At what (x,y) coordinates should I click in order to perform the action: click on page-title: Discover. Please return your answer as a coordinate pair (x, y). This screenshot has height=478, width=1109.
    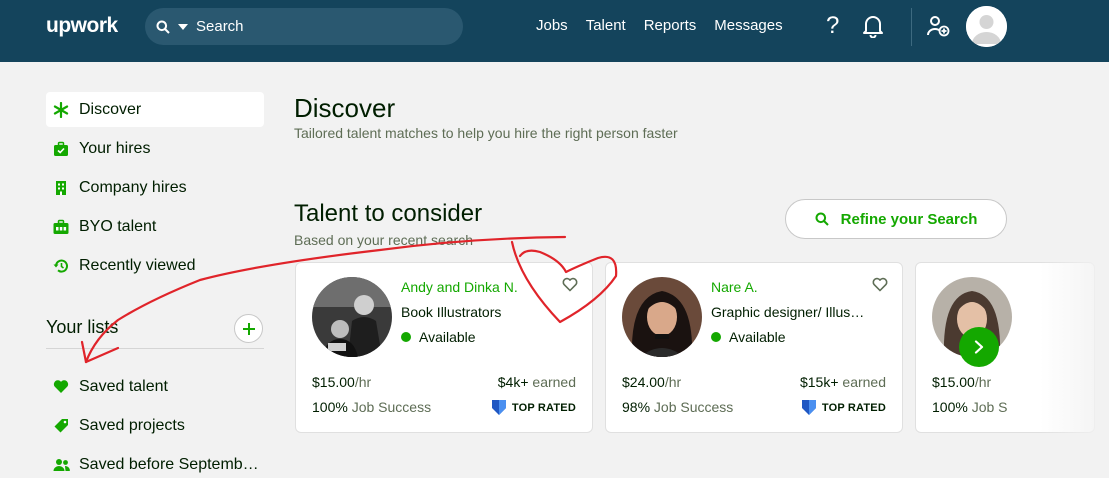
    Looking at the image, I should click on (345, 108).